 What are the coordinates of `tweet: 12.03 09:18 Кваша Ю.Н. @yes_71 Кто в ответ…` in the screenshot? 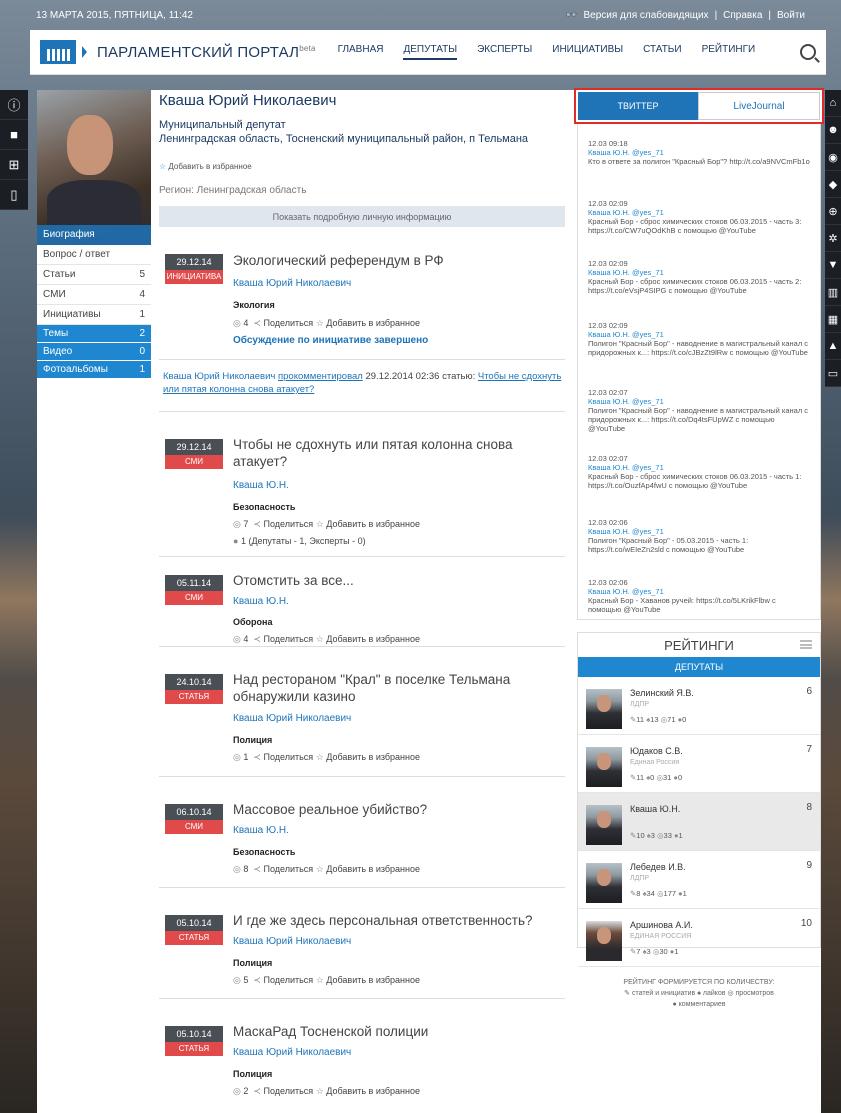 It's located at (699, 152).